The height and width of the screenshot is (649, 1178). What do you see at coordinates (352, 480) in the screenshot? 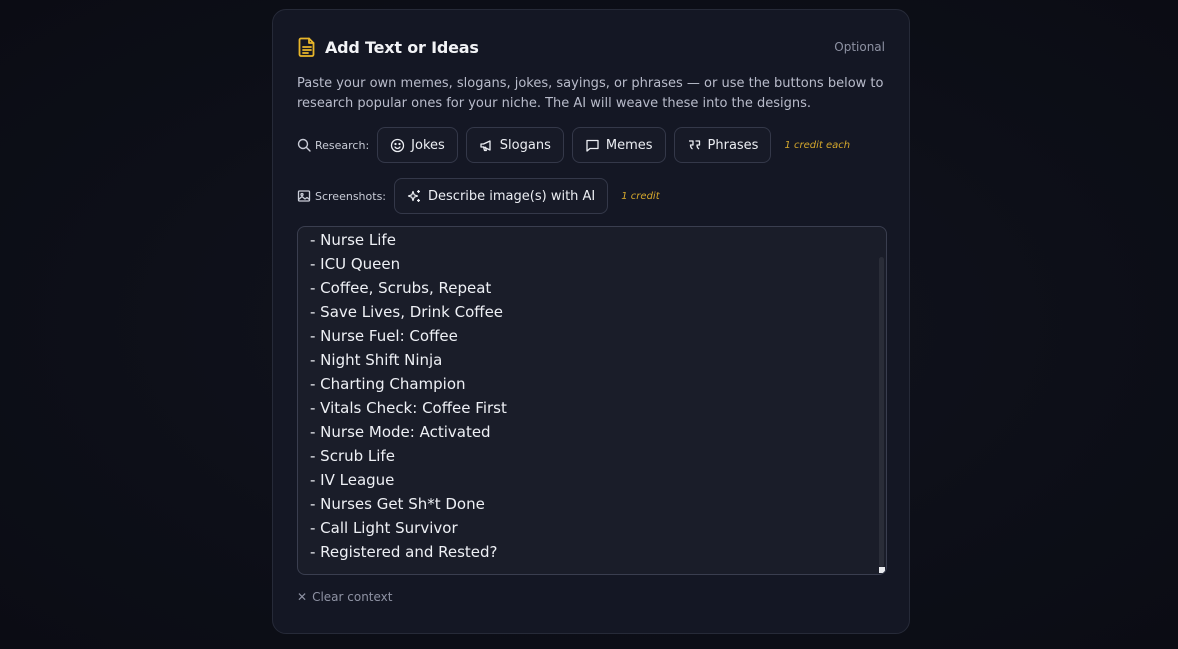
I see `idea-line: - IV League` at bounding box center [352, 480].